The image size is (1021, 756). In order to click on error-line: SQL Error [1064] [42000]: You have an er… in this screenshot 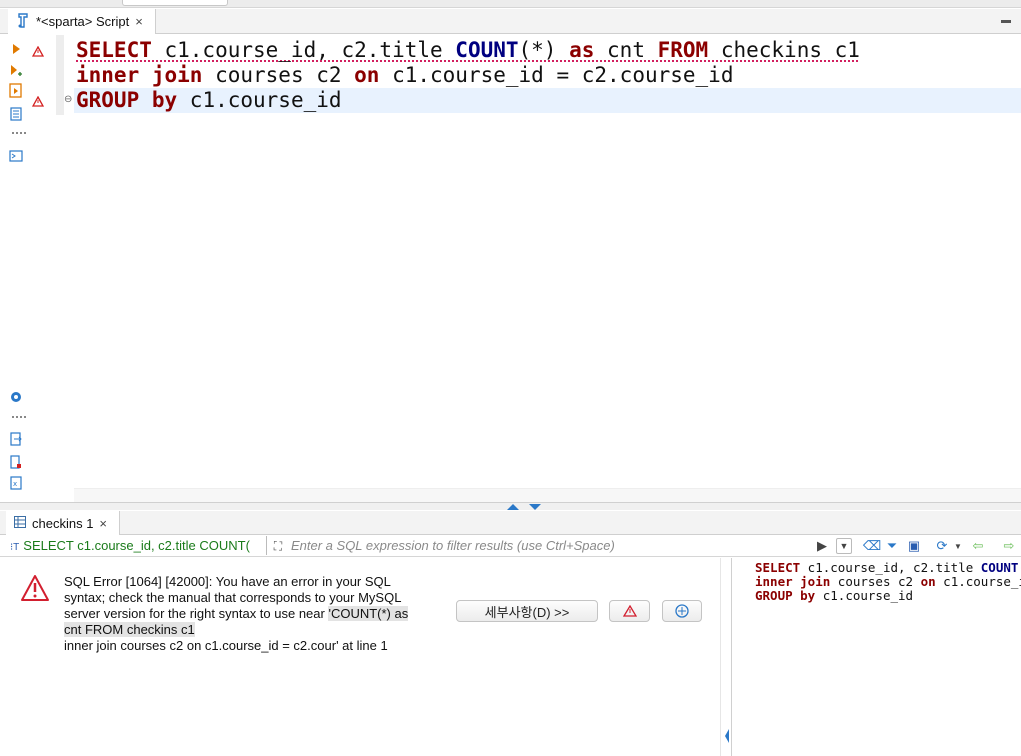, I will do `click(227, 581)`.